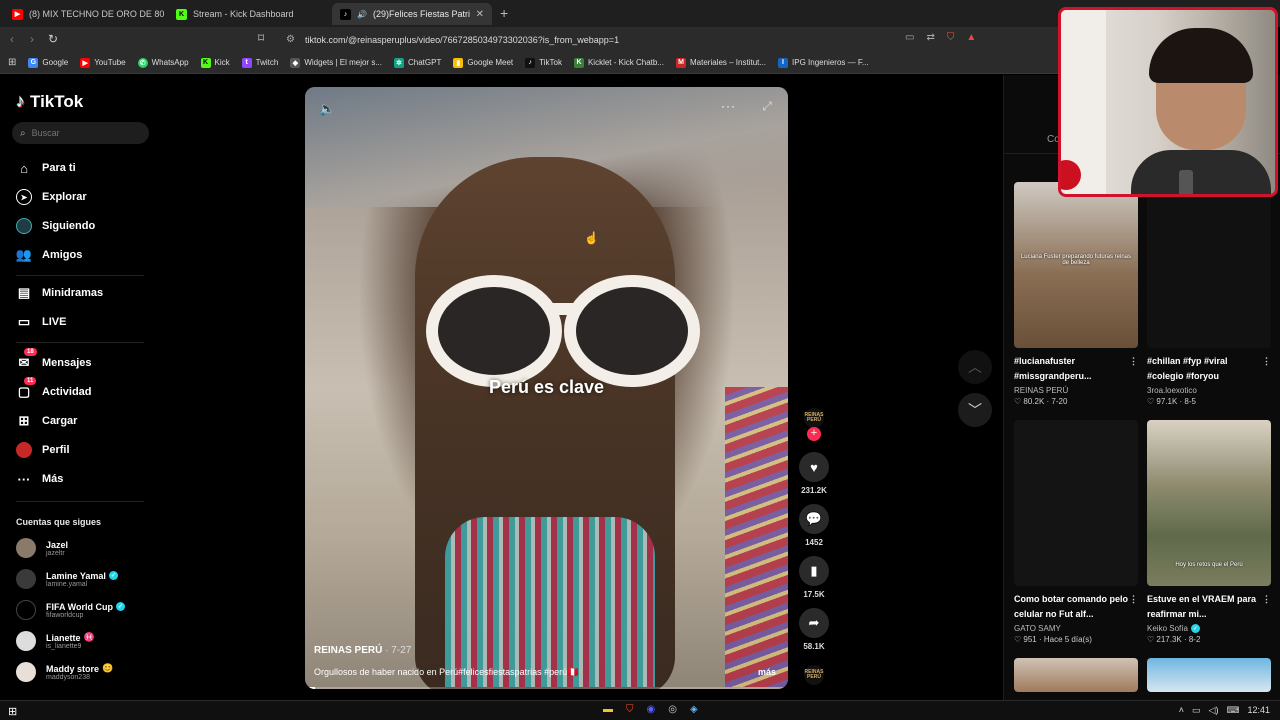 Image resolution: width=1280 pixels, height=720 pixels. Describe the element at coordinates (46, 168) in the screenshot. I see `nav-para-ti: ⌂ Para ti` at that location.